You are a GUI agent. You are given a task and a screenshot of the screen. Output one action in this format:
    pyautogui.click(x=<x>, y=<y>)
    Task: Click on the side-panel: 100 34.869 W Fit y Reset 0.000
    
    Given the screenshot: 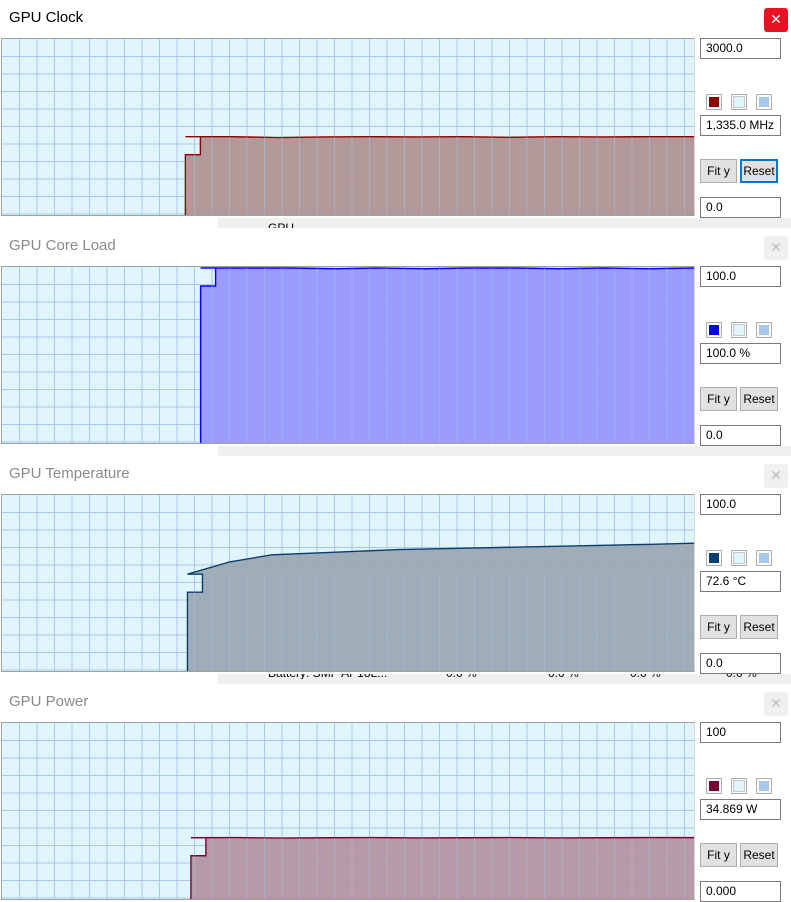 What is the action you would take?
    pyautogui.click(x=743, y=812)
    